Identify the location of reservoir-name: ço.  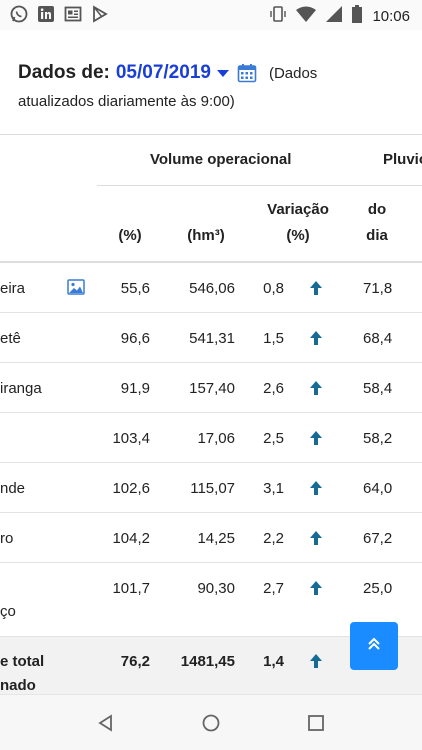
(8, 611).